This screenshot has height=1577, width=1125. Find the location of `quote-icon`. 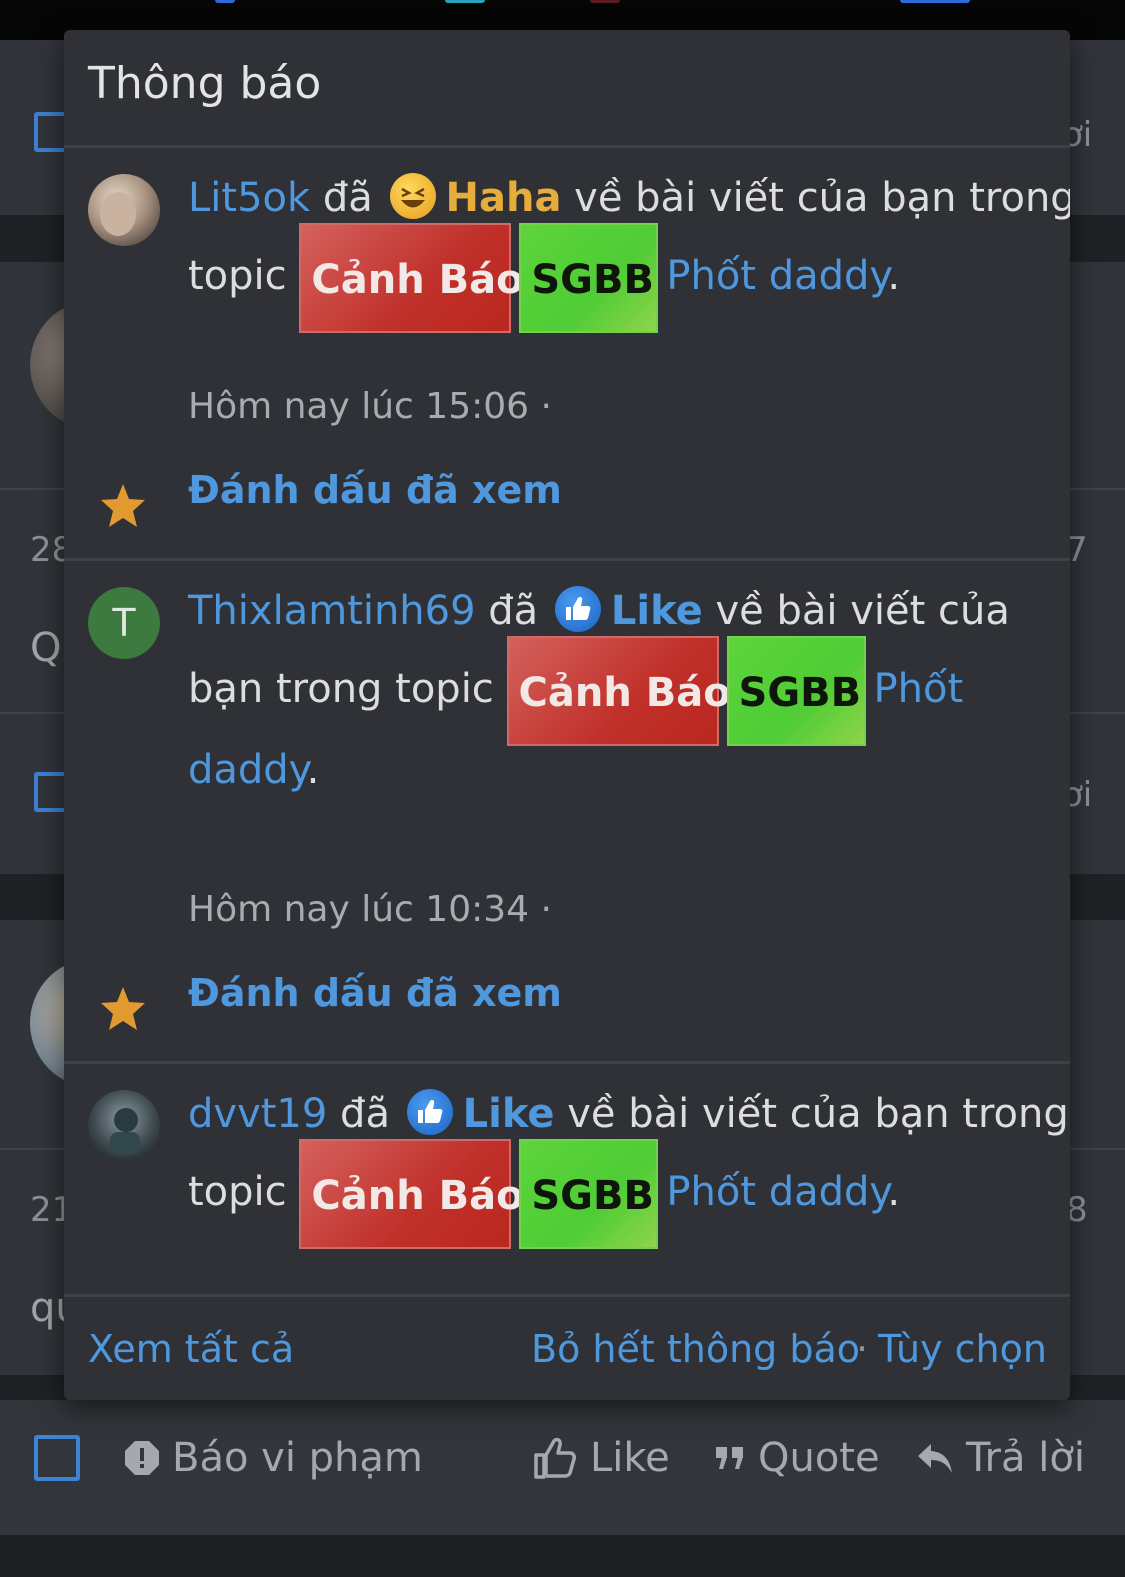

quote-icon is located at coordinates (729, 1458).